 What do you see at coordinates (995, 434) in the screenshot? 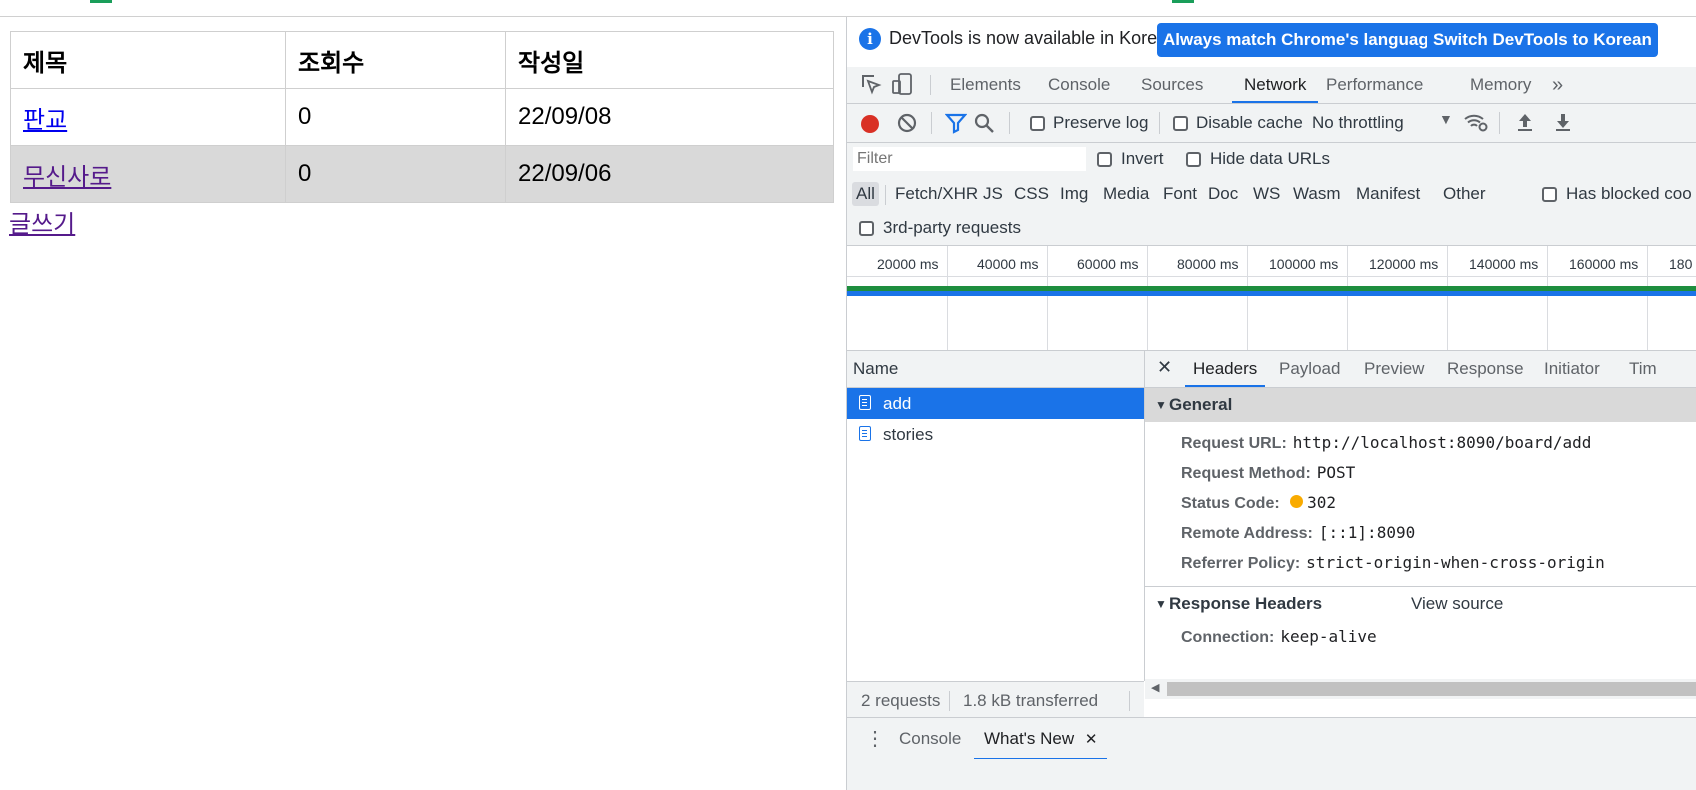
I see `request-row: stories` at bounding box center [995, 434].